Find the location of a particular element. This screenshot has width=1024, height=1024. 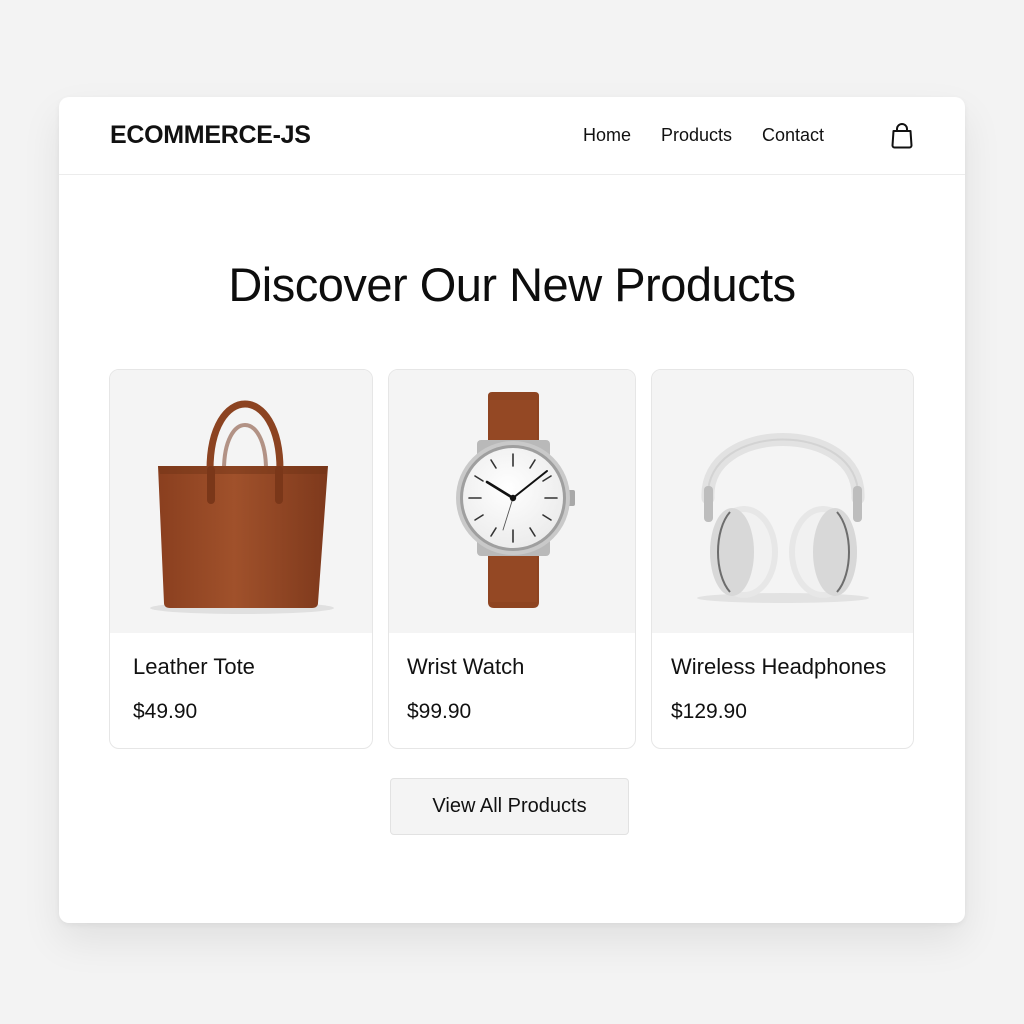

shopping-bag-icon is located at coordinates (902, 136).